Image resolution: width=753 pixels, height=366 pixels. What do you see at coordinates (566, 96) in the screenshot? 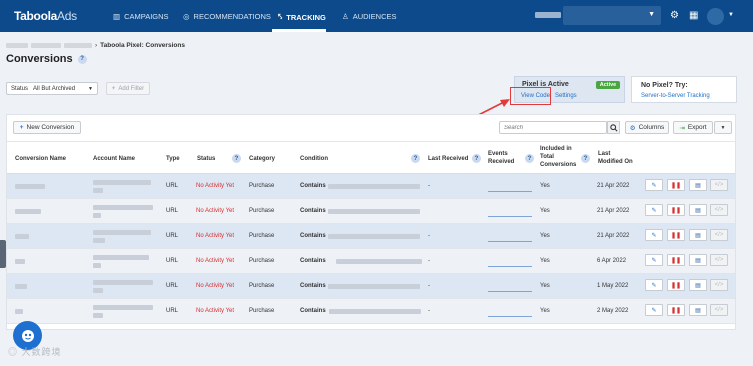
I see `settings-link: Settings` at bounding box center [566, 96].